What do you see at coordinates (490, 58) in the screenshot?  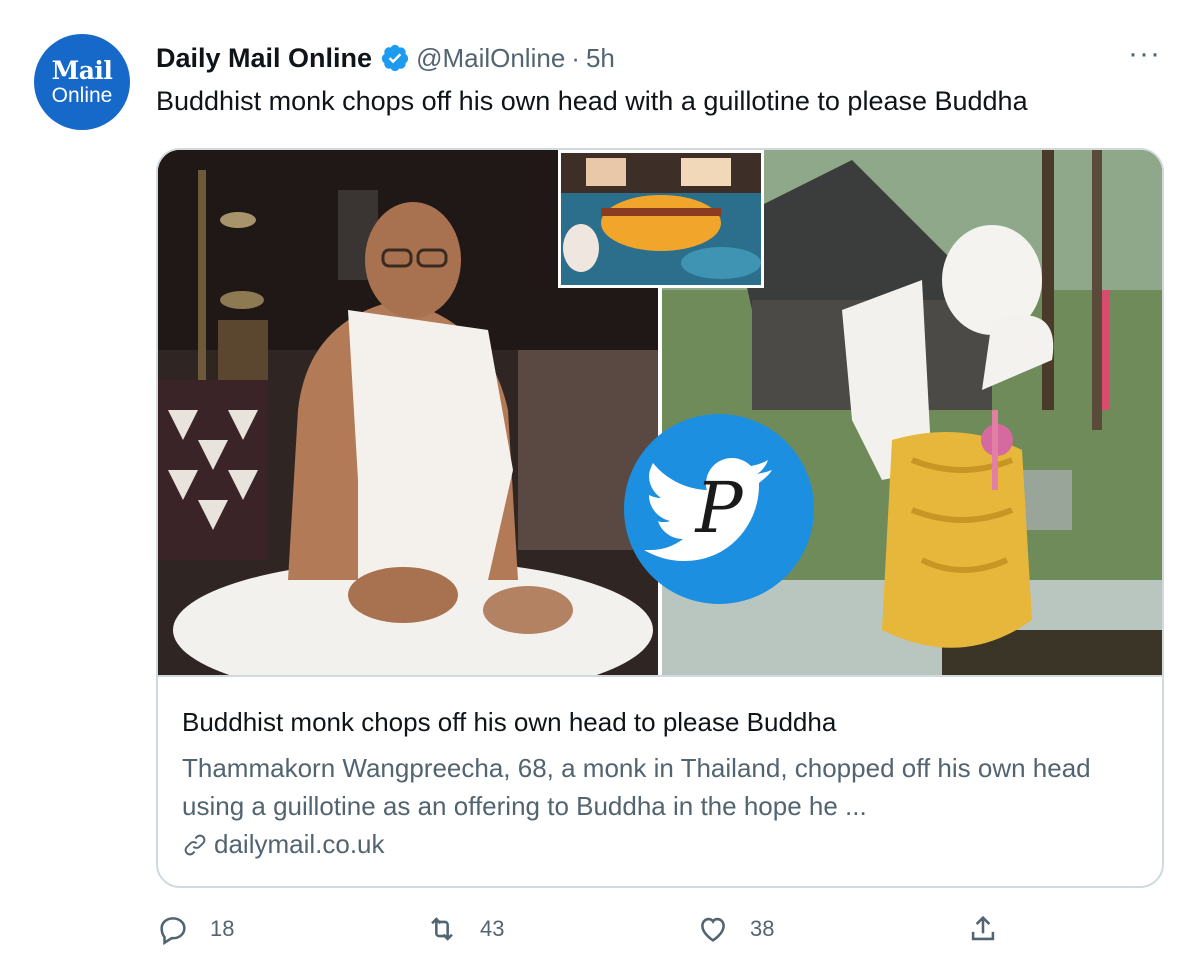 I see `author-handle: @MailOnline` at bounding box center [490, 58].